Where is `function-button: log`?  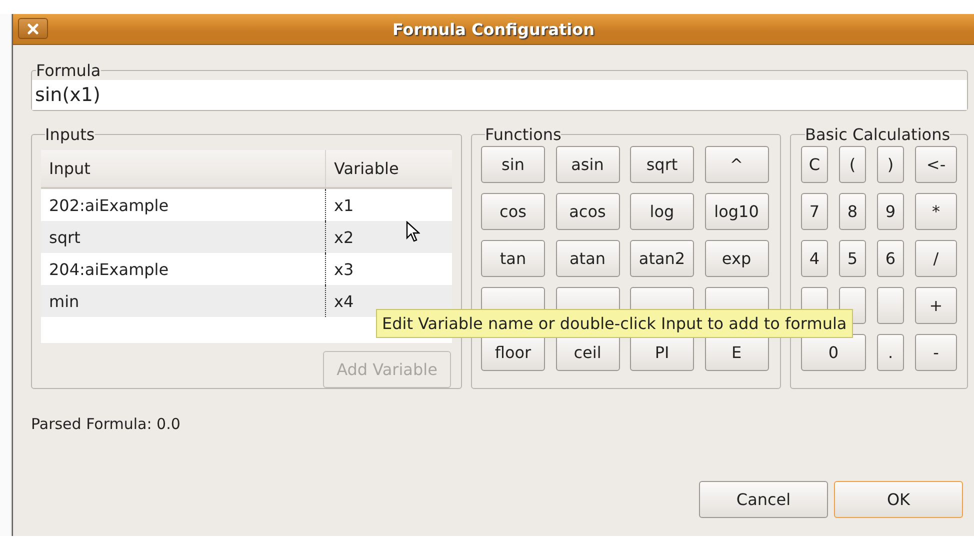
function-button: log is located at coordinates (662, 211).